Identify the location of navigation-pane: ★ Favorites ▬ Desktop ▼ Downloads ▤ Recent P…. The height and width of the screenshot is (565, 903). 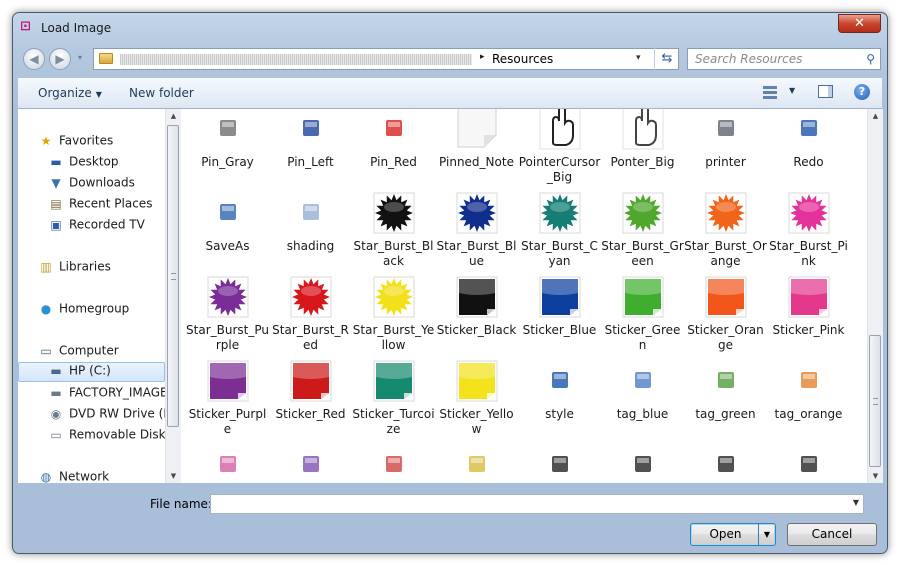
(91, 296).